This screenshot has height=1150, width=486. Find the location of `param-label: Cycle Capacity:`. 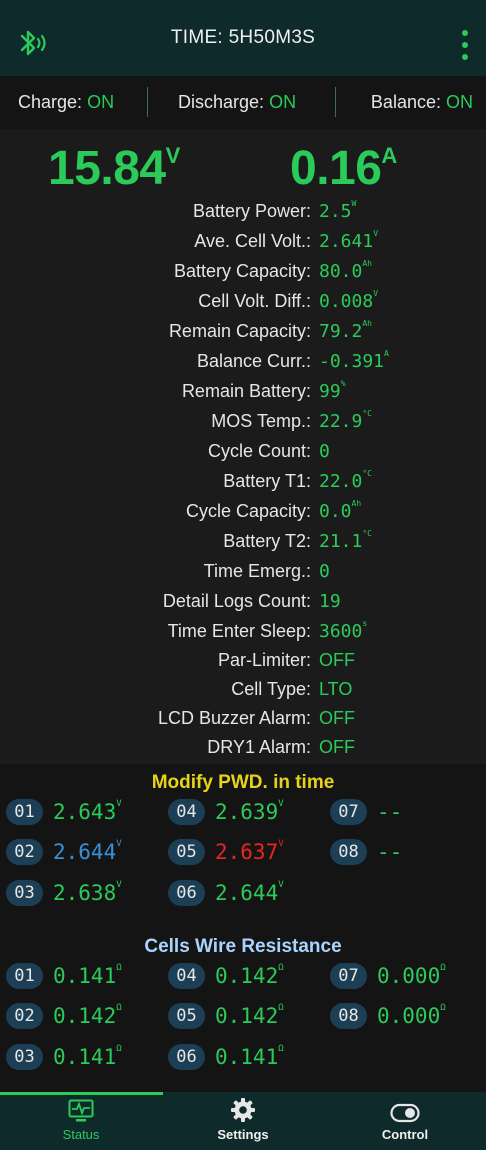

param-label: Cycle Capacity: is located at coordinates (248, 510).